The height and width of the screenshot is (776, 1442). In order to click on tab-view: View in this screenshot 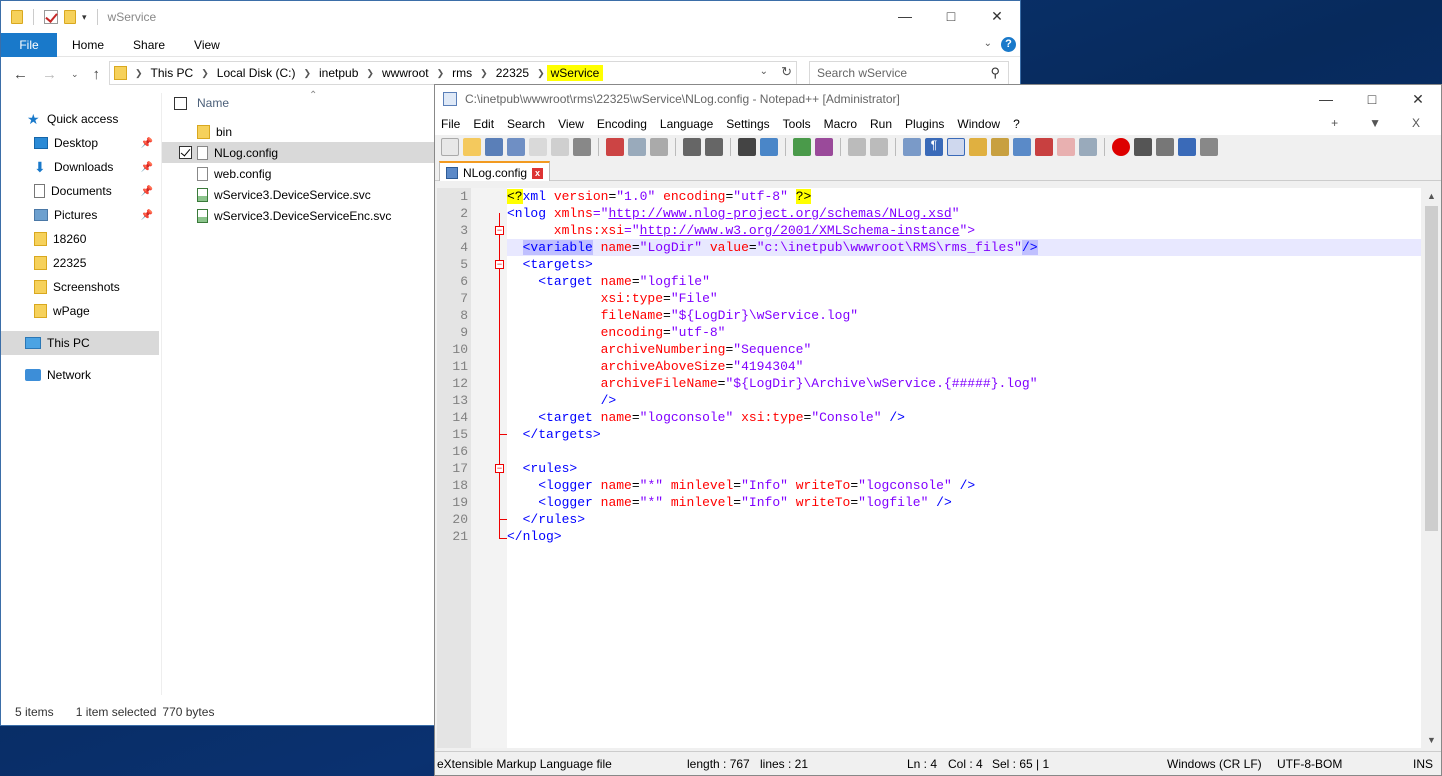, I will do `click(207, 45)`.